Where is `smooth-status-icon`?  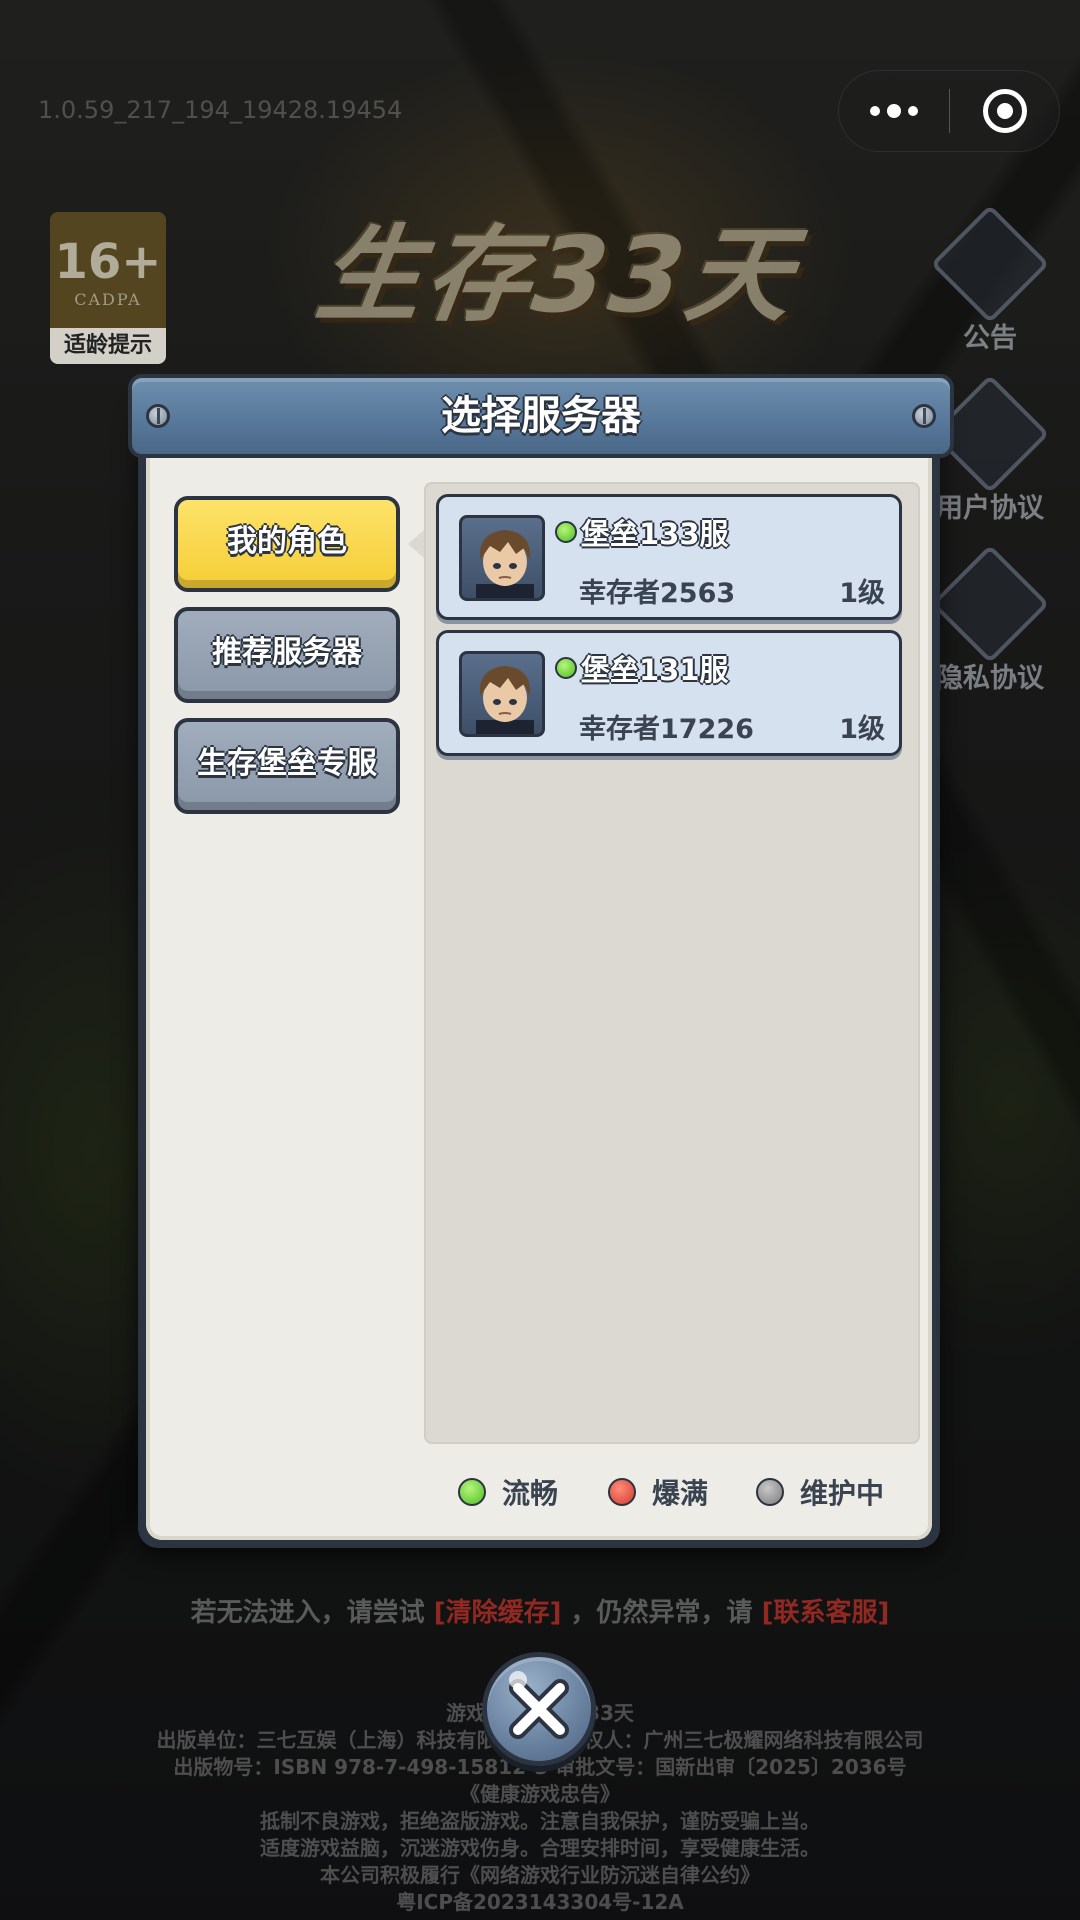 smooth-status-icon is located at coordinates (472, 1492).